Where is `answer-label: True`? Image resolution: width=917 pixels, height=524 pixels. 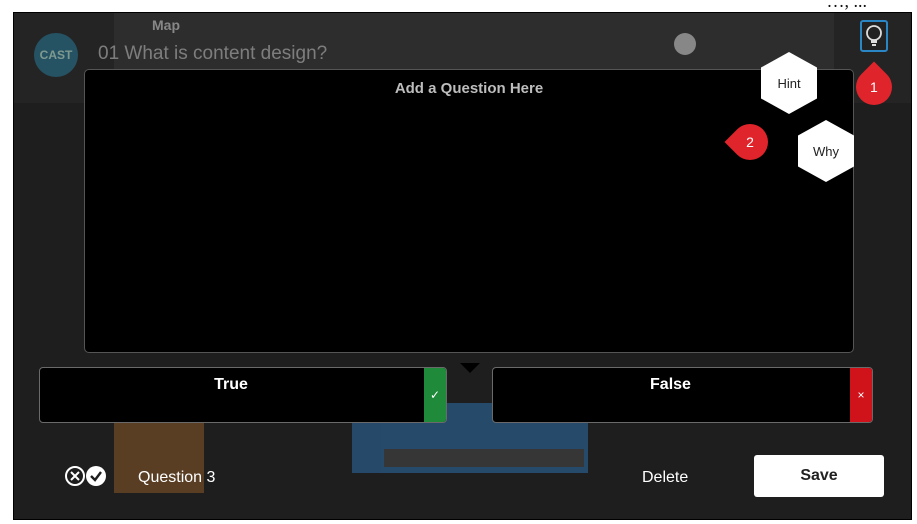
answer-label: True is located at coordinates (231, 384).